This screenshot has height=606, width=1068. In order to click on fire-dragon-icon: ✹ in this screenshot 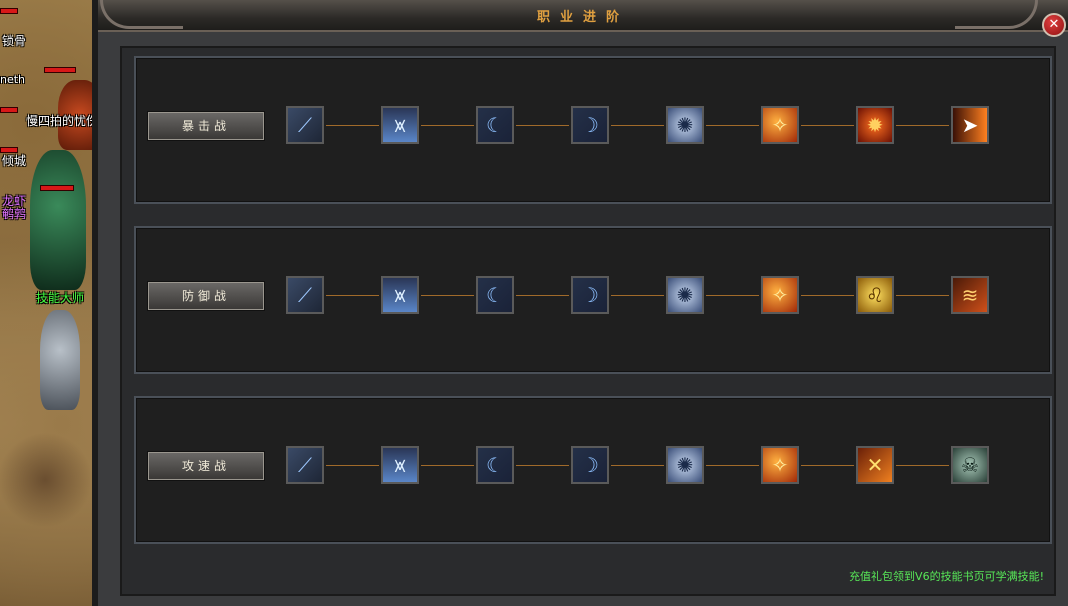, I will do `click(875, 125)`.